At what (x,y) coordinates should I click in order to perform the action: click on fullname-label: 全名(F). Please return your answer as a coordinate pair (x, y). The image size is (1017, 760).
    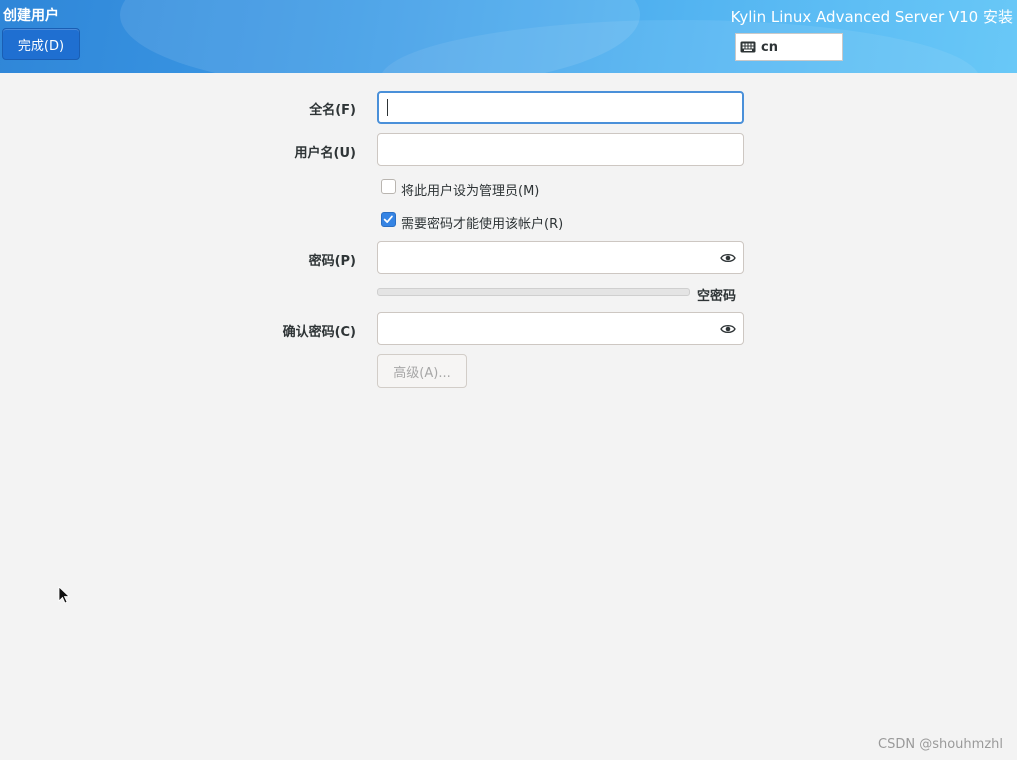
    Looking at the image, I should click on (332, 110).